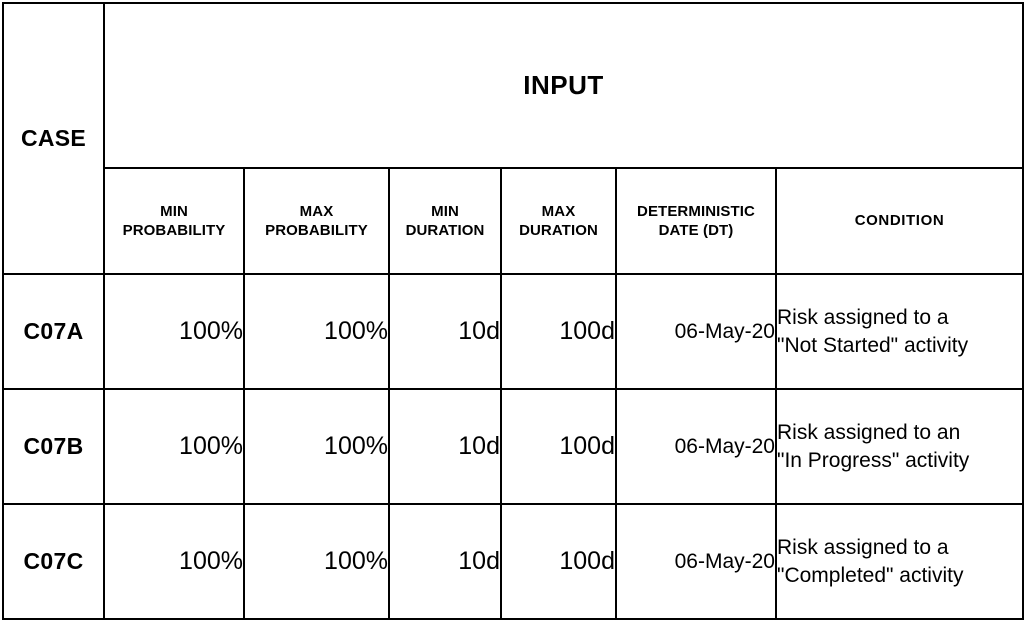  I want to click on header-label-case: CASE, so click(53, 138).